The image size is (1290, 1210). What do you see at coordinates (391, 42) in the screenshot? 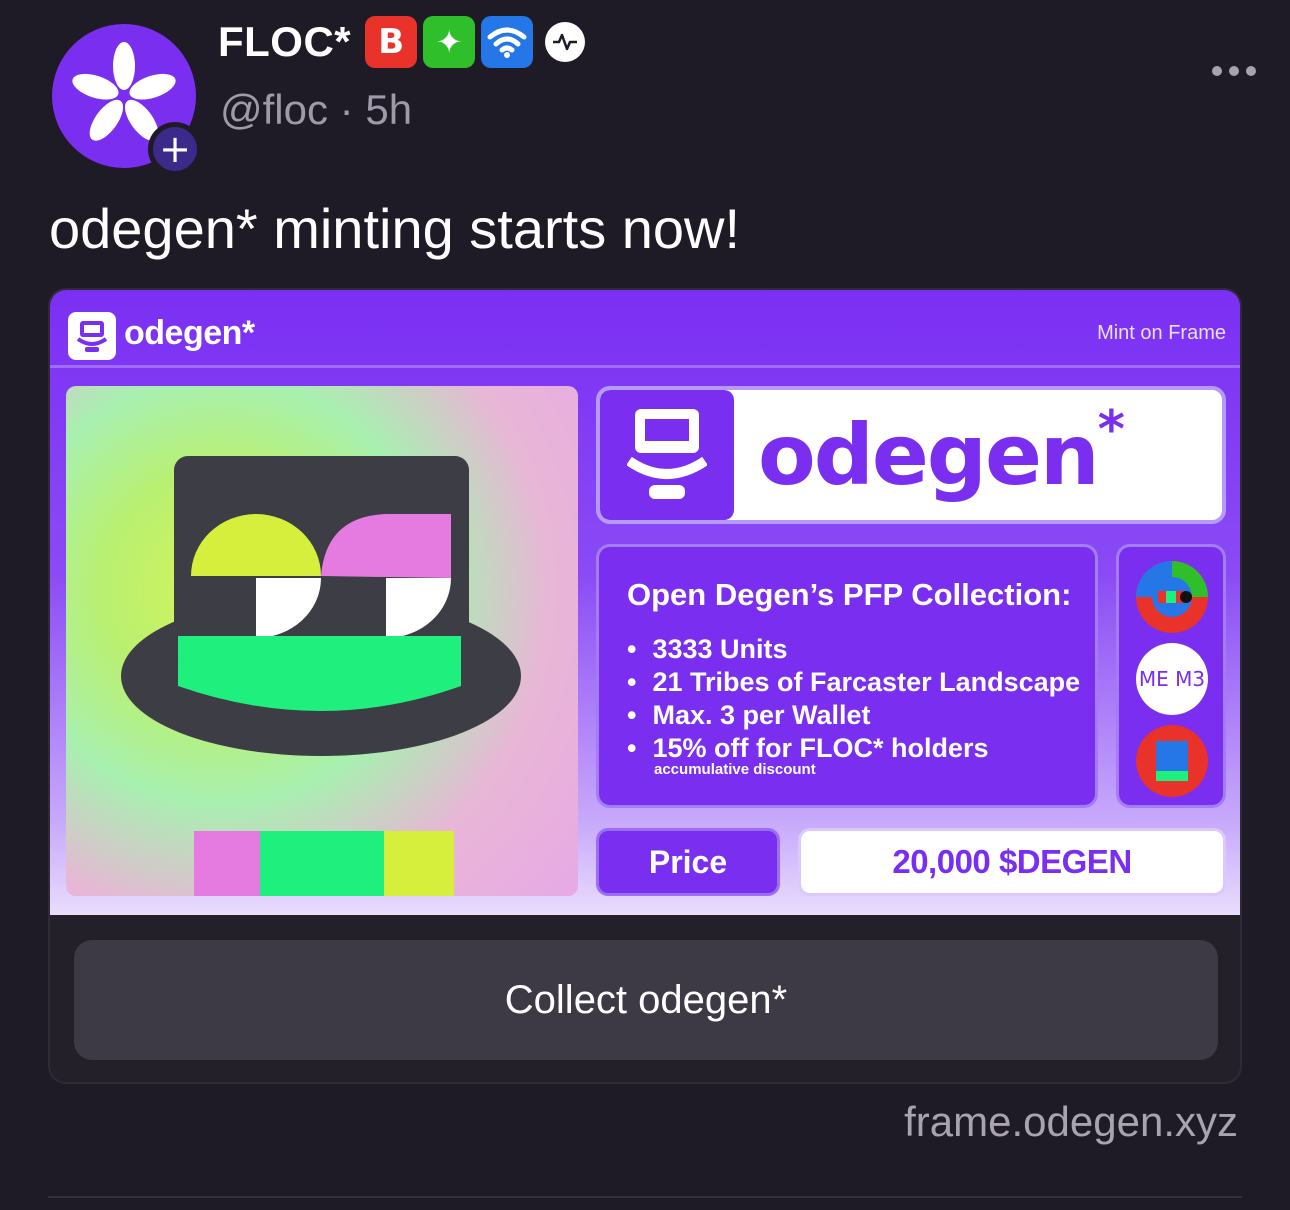
I see `b-badge-icon: B` at bounding box center [391, 42].